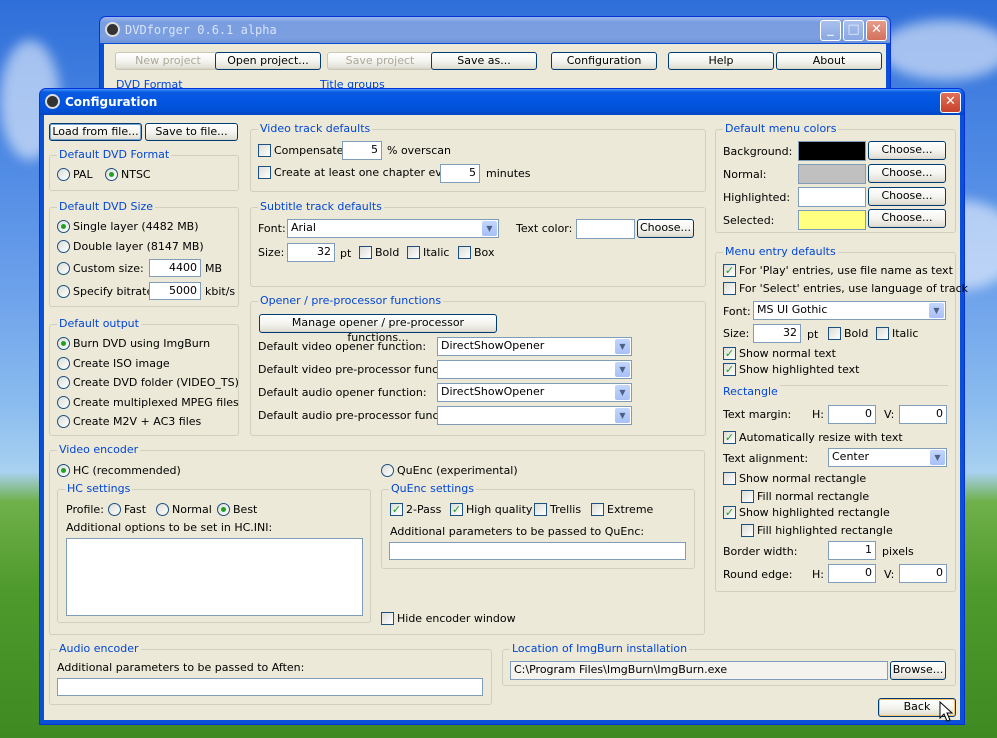  What do you see at coordinates (464, 252) in the screenshot?
I see `subtitle-box-checkbox` at bounding box center [464, 252].